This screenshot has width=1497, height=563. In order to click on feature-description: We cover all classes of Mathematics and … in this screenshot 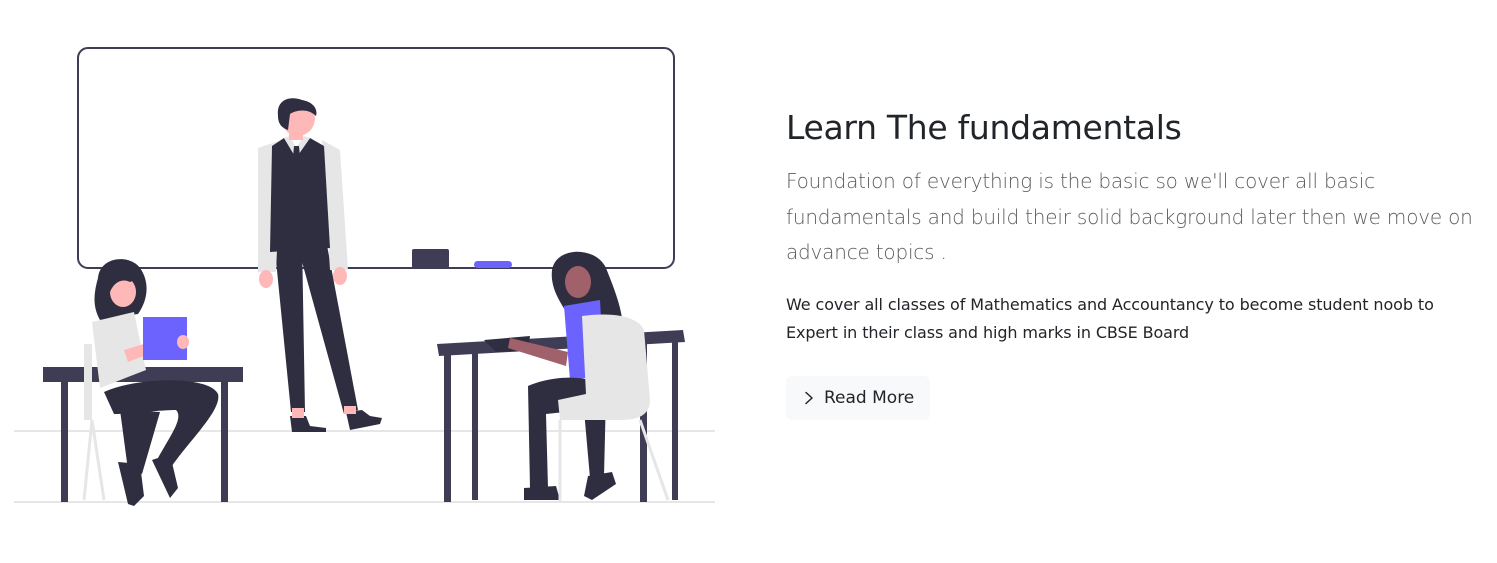, I will do `click(1110, 318)`.